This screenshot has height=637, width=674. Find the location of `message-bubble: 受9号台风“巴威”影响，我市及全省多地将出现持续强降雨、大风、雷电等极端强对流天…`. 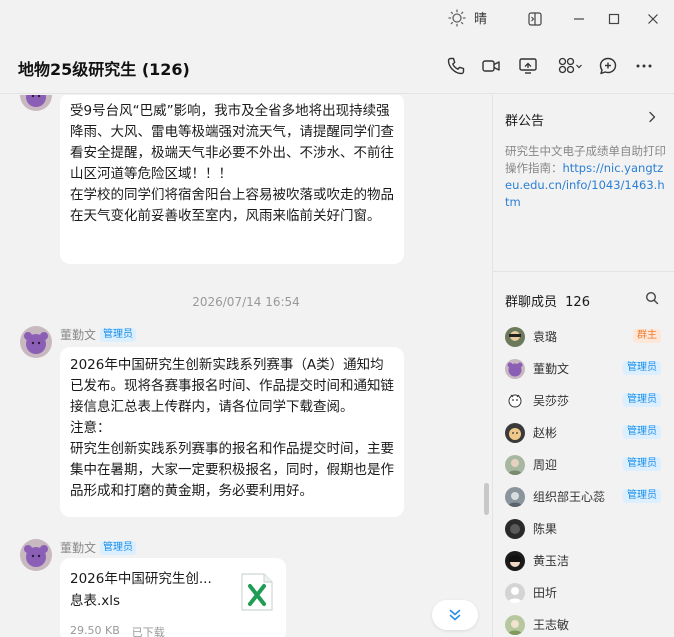

message-bubble: 受9号台风“巴威”影响，我市及全省多地将出现持续强降雨、大风、雷电等极端强对流天… is located at coordinates (232, 179).